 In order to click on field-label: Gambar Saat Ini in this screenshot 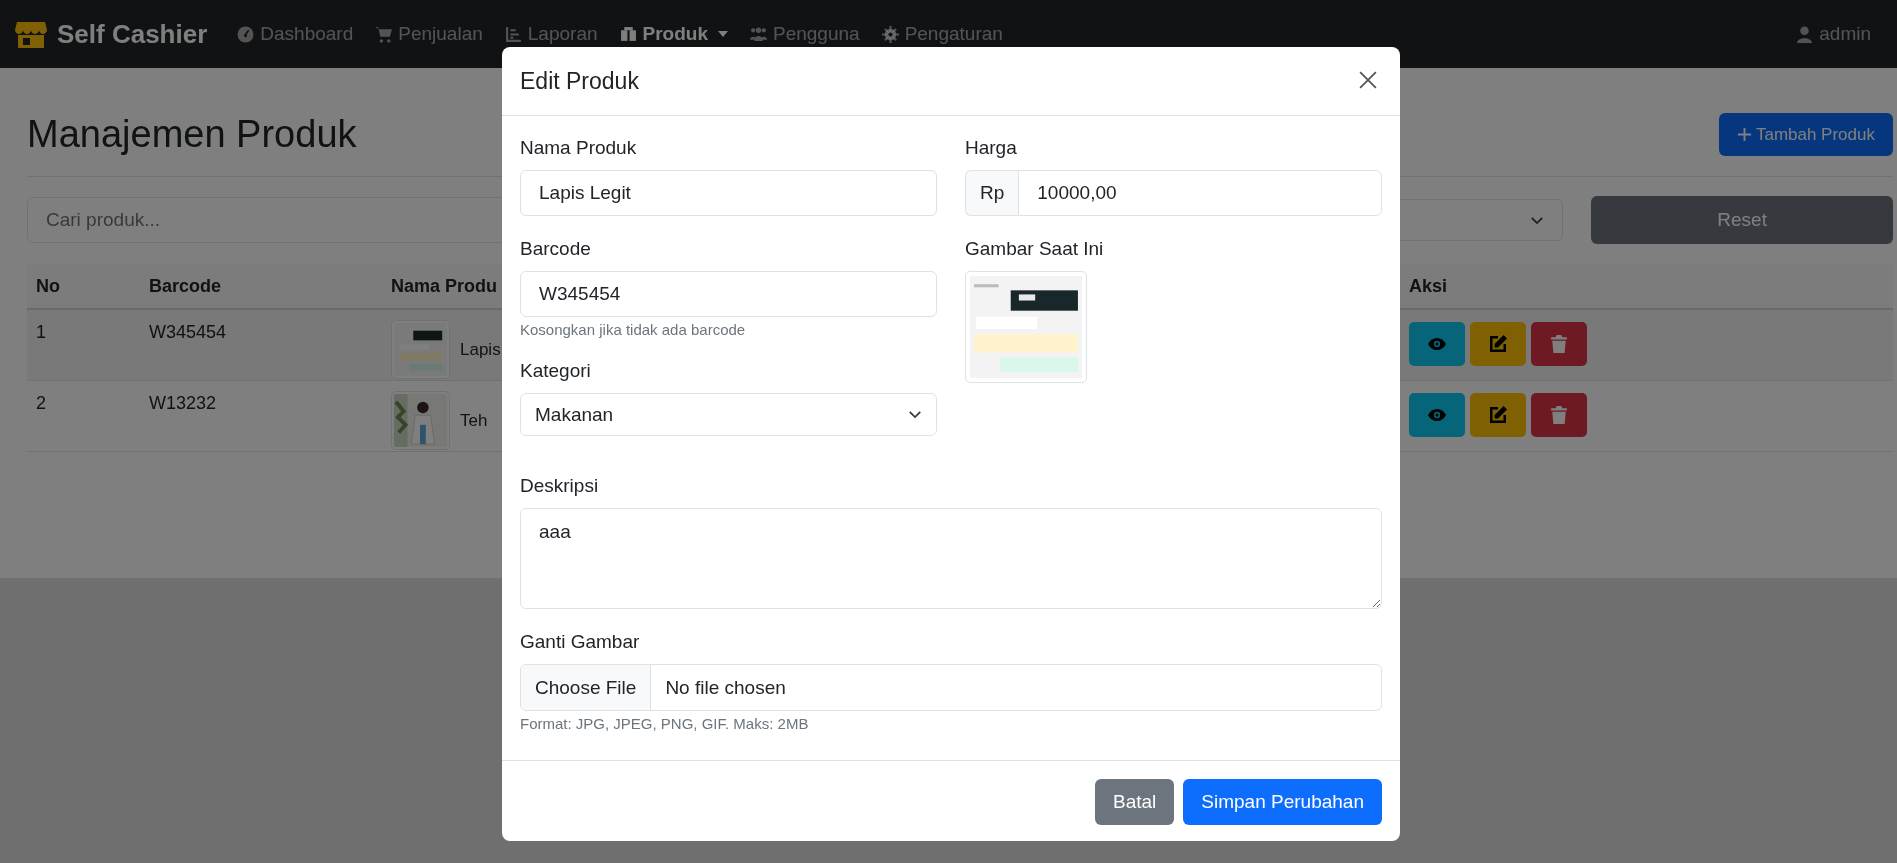, I will do `click(1035, 249)`.